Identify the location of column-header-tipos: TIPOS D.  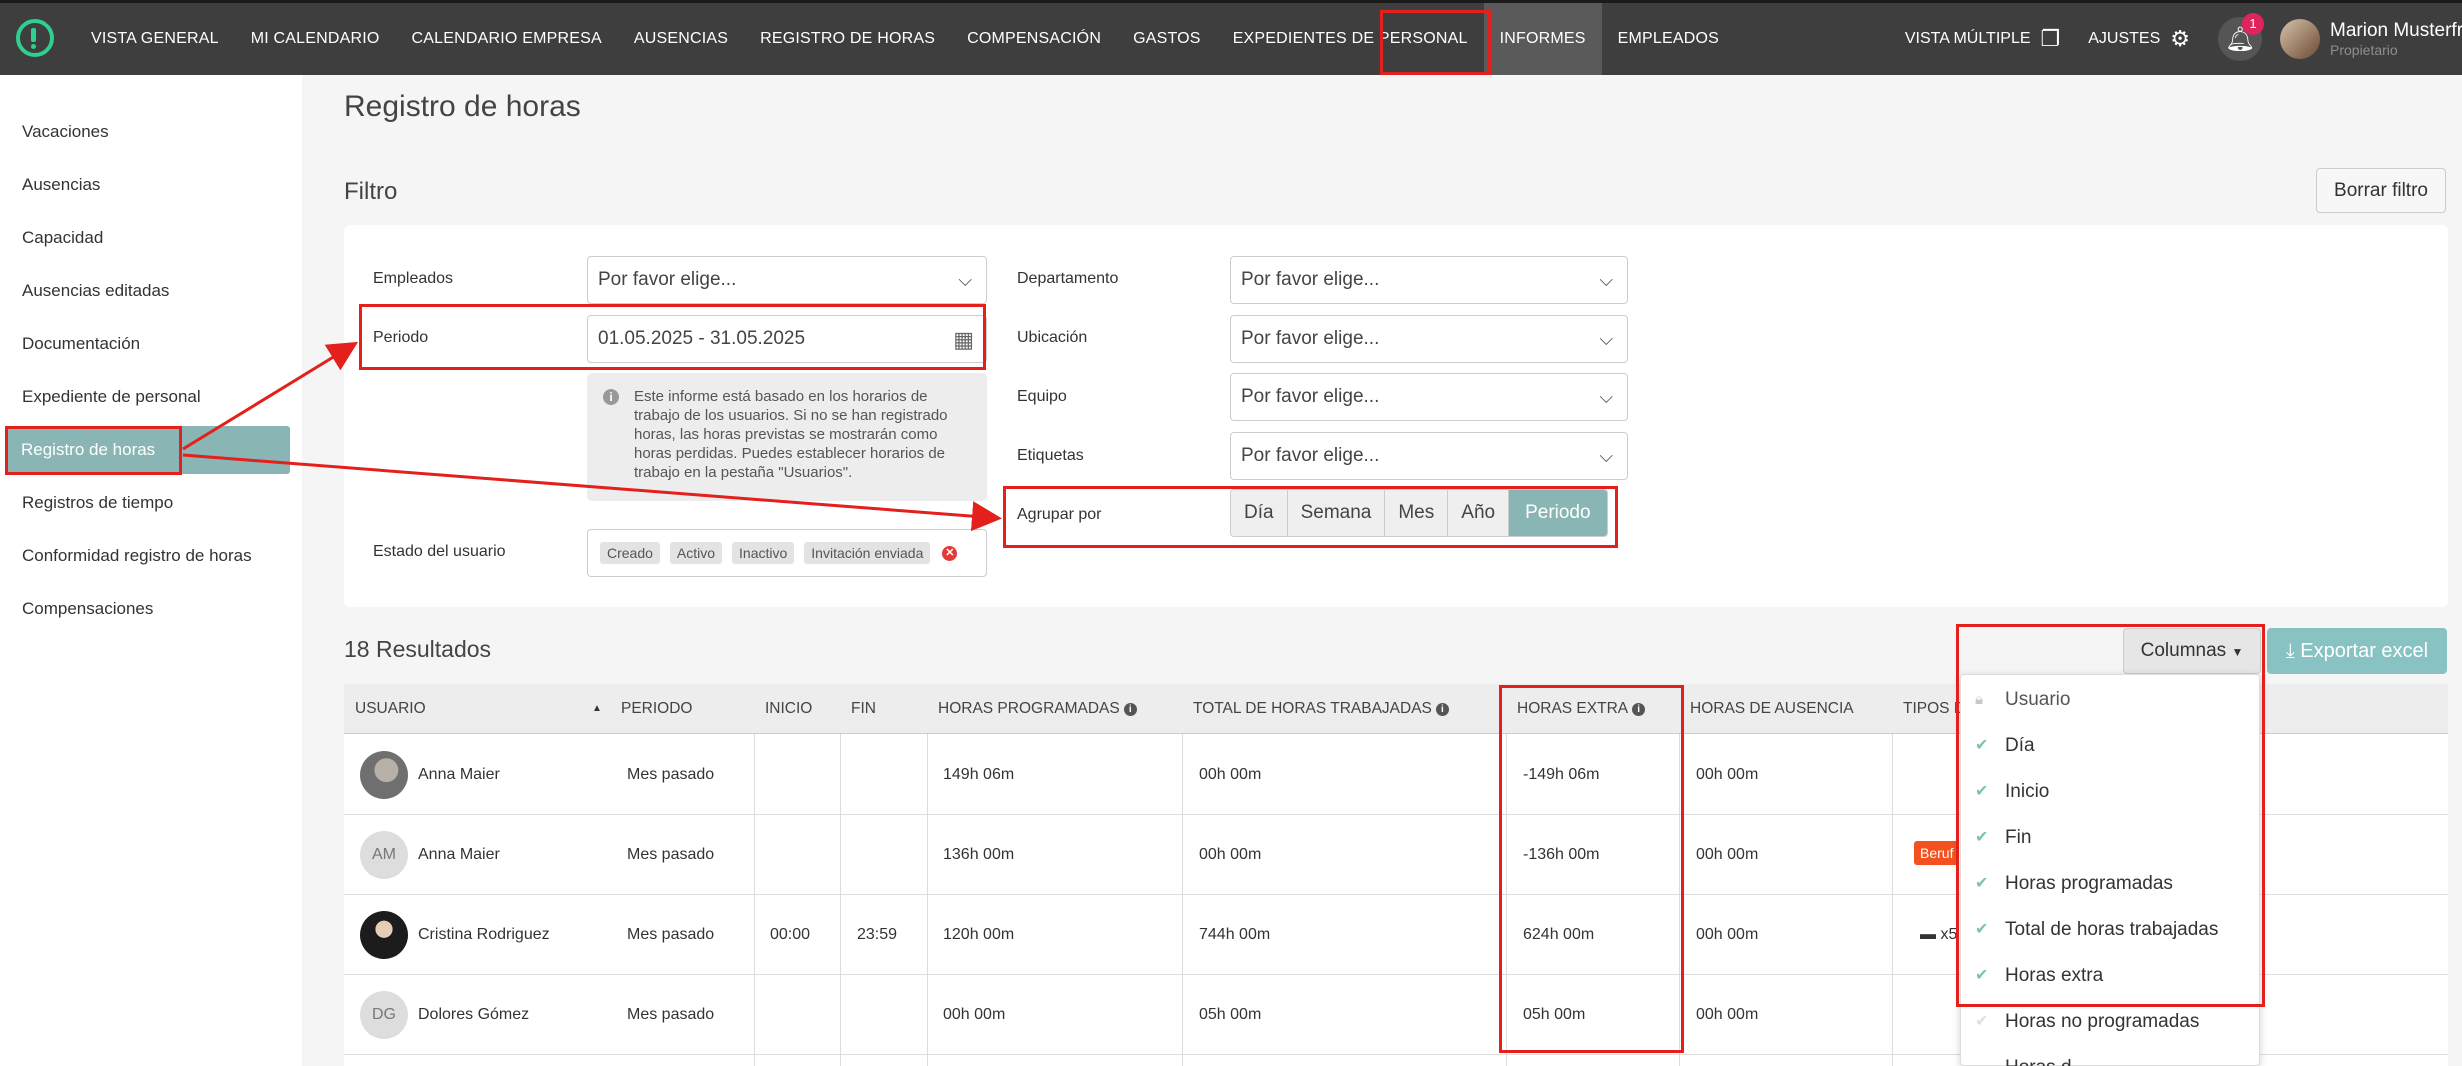
(1934, 709).